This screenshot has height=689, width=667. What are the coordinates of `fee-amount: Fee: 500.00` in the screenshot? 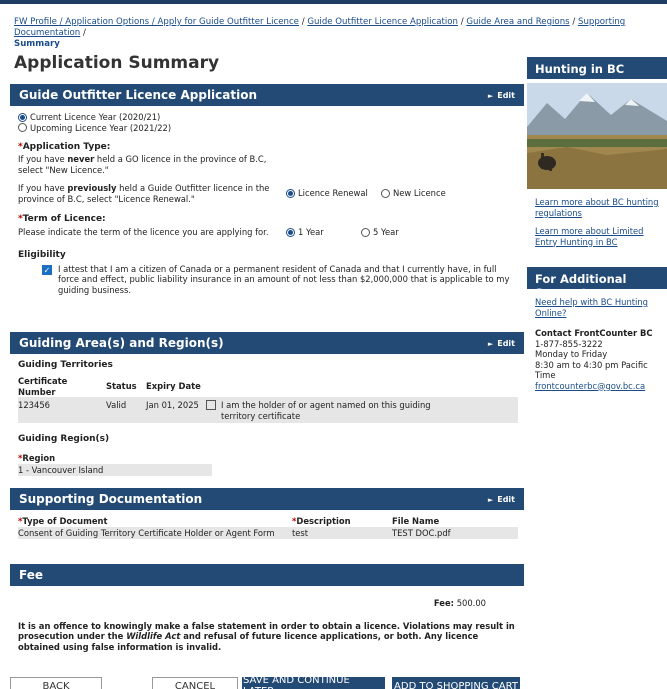 It's located at (459, 603).